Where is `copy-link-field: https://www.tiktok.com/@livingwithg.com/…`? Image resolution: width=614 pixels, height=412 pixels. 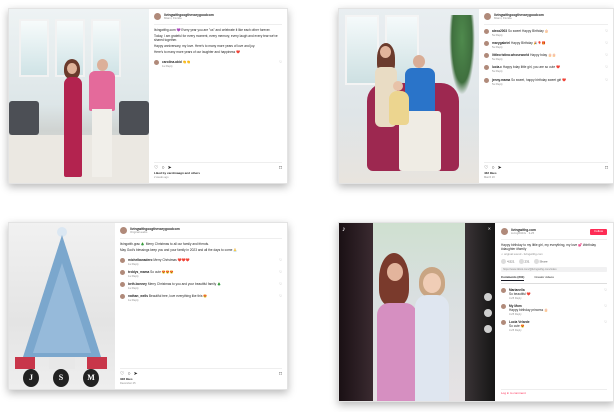
copy-link-field: https://www.tiktok.com/@livingwithg.com/… is located at coordinates (554, 270).